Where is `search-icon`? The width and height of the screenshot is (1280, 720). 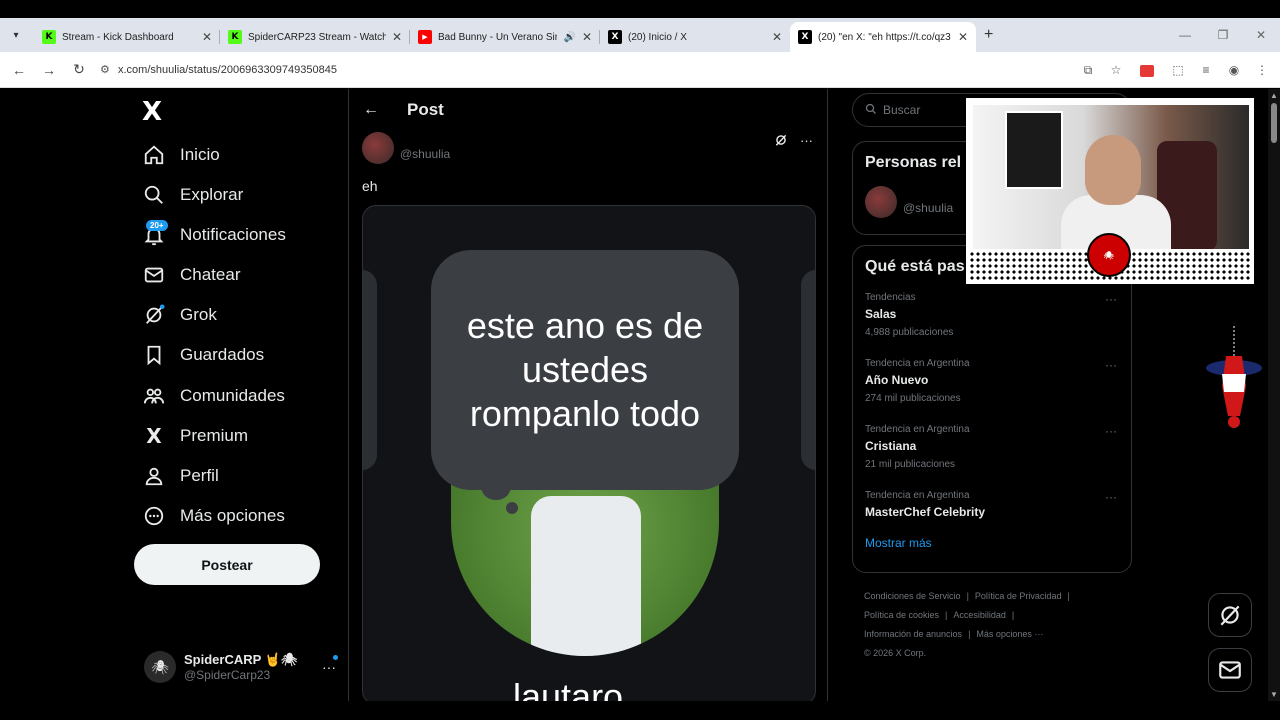
search-icon is located at coordinates (154, 195).